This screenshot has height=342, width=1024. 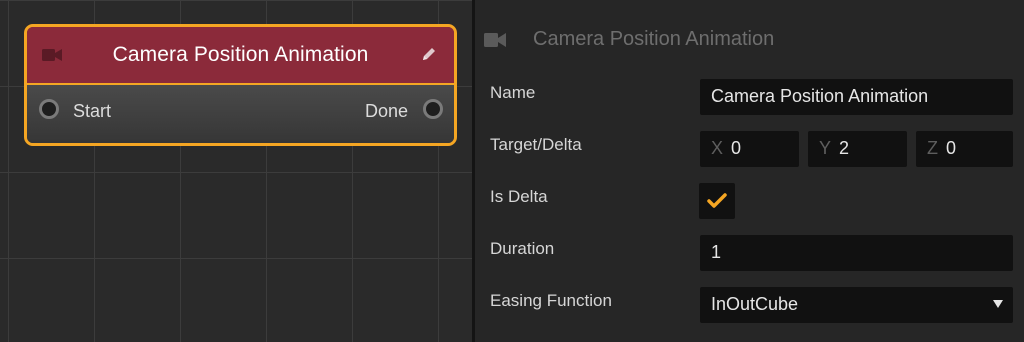 I want to click on node-body: Start Done, so click(x=240, y=114).